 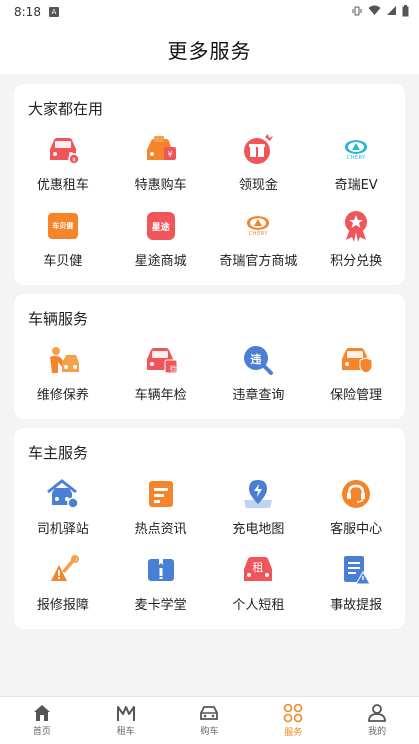 I want to click on chery-ev-logo-icon: CHERY, so click(x=356, y=150).